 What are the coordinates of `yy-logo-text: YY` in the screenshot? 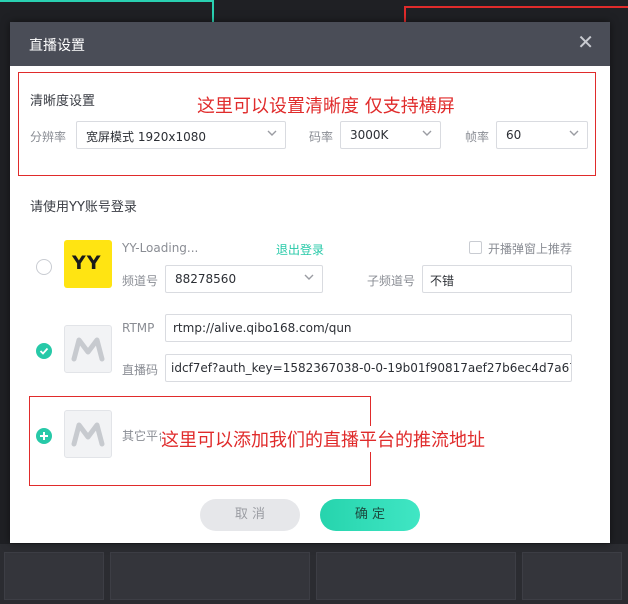 It's located at (87, 263).